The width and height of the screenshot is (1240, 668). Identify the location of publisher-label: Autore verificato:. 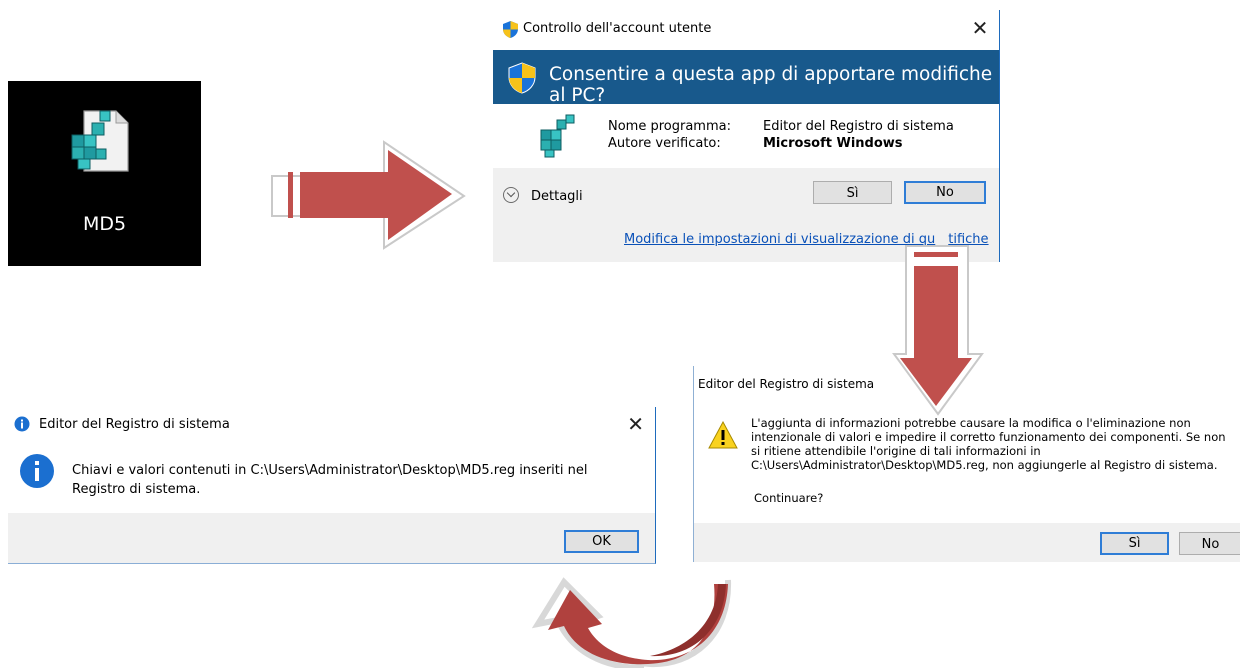
(664, 143).